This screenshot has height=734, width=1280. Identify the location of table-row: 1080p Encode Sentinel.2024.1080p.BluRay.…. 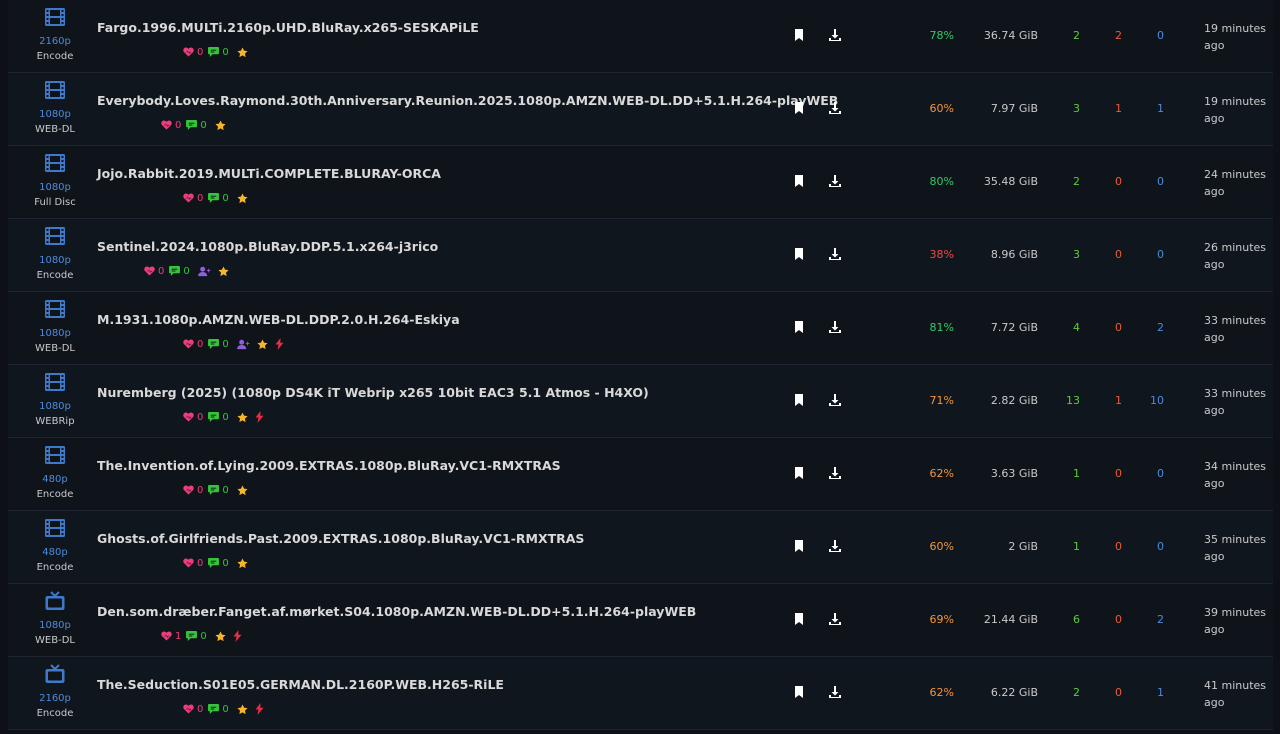
(640, 255).